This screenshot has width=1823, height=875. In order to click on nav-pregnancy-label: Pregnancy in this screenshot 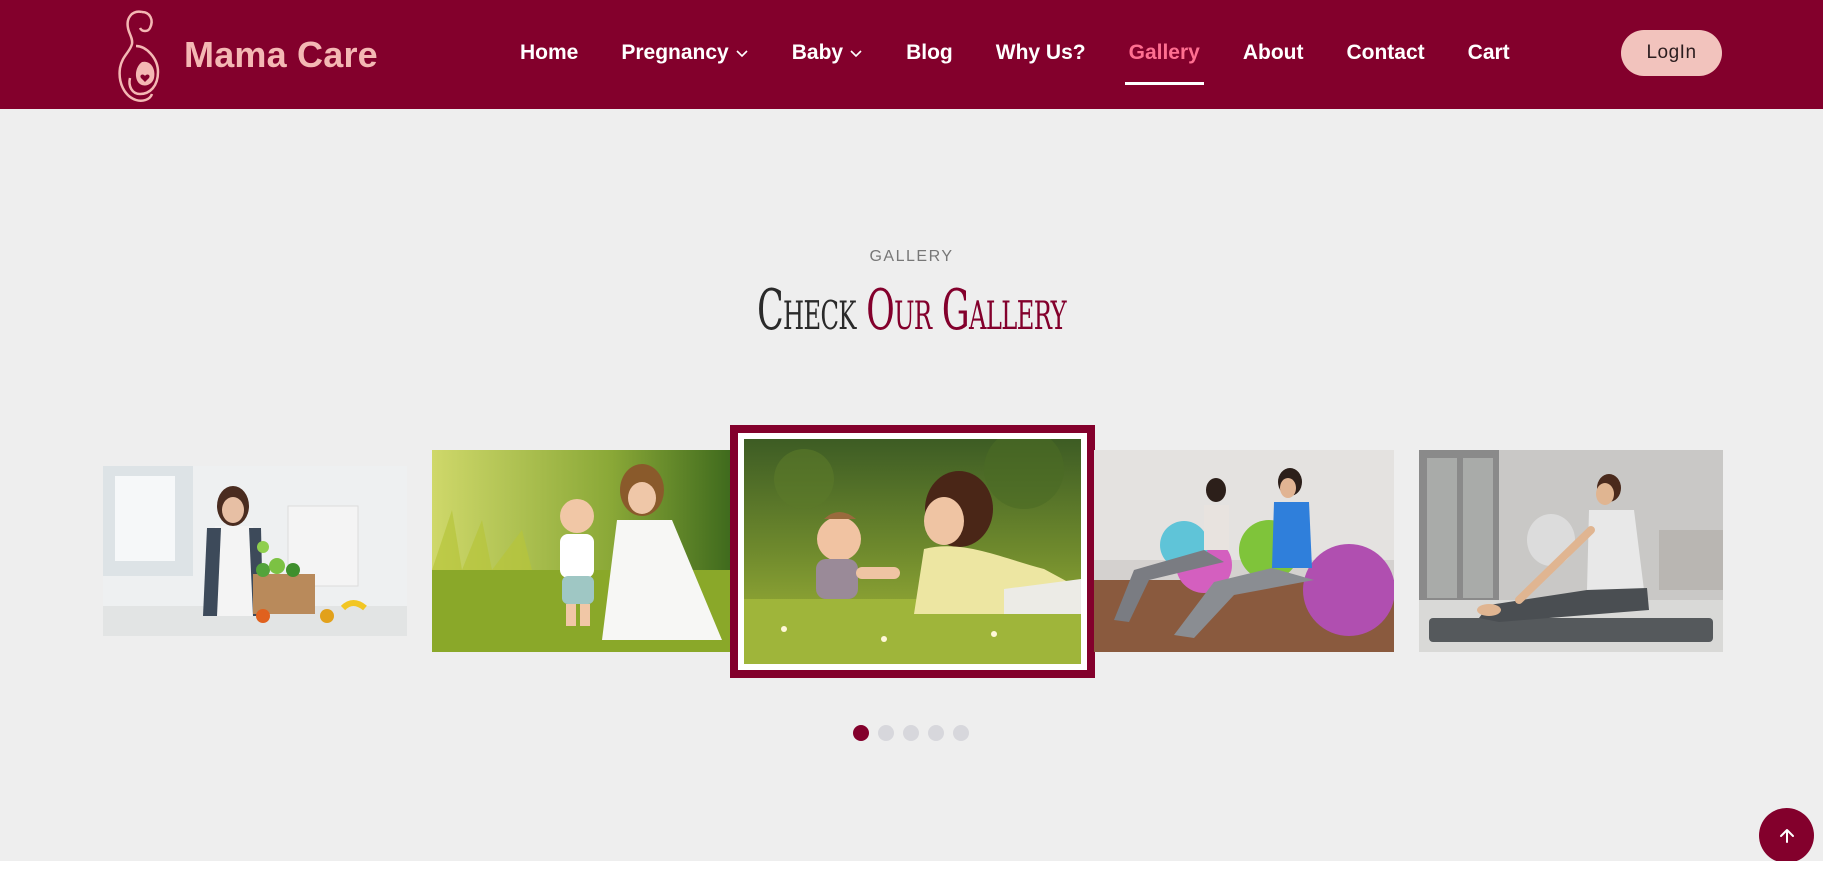, I will do `click(675, 52)`.